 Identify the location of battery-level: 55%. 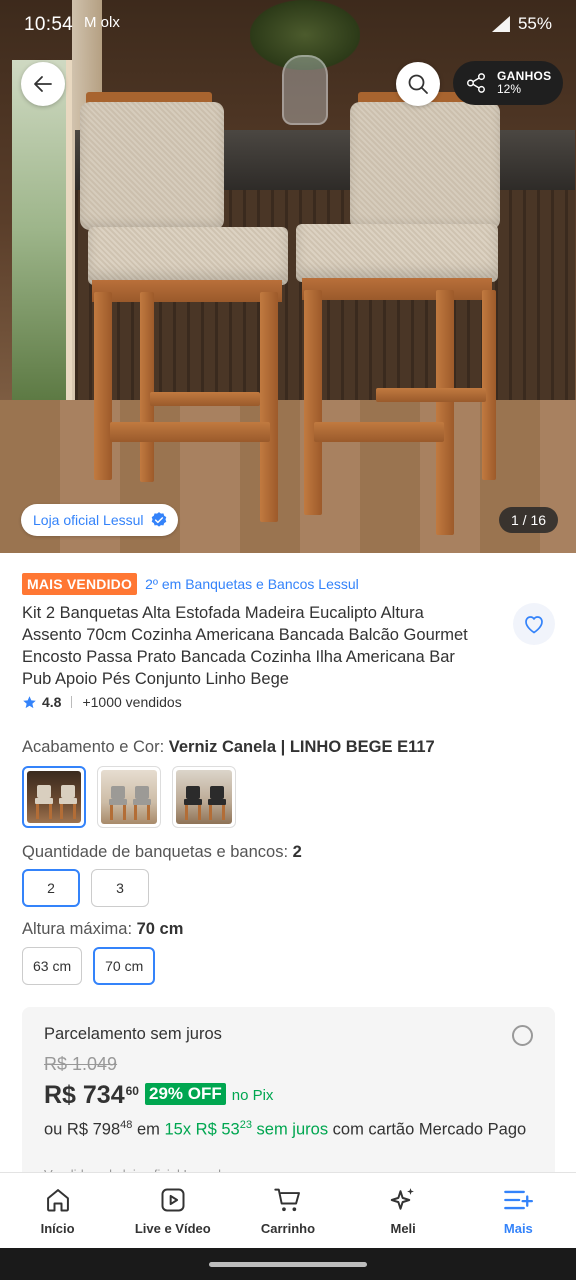
(534, 23).